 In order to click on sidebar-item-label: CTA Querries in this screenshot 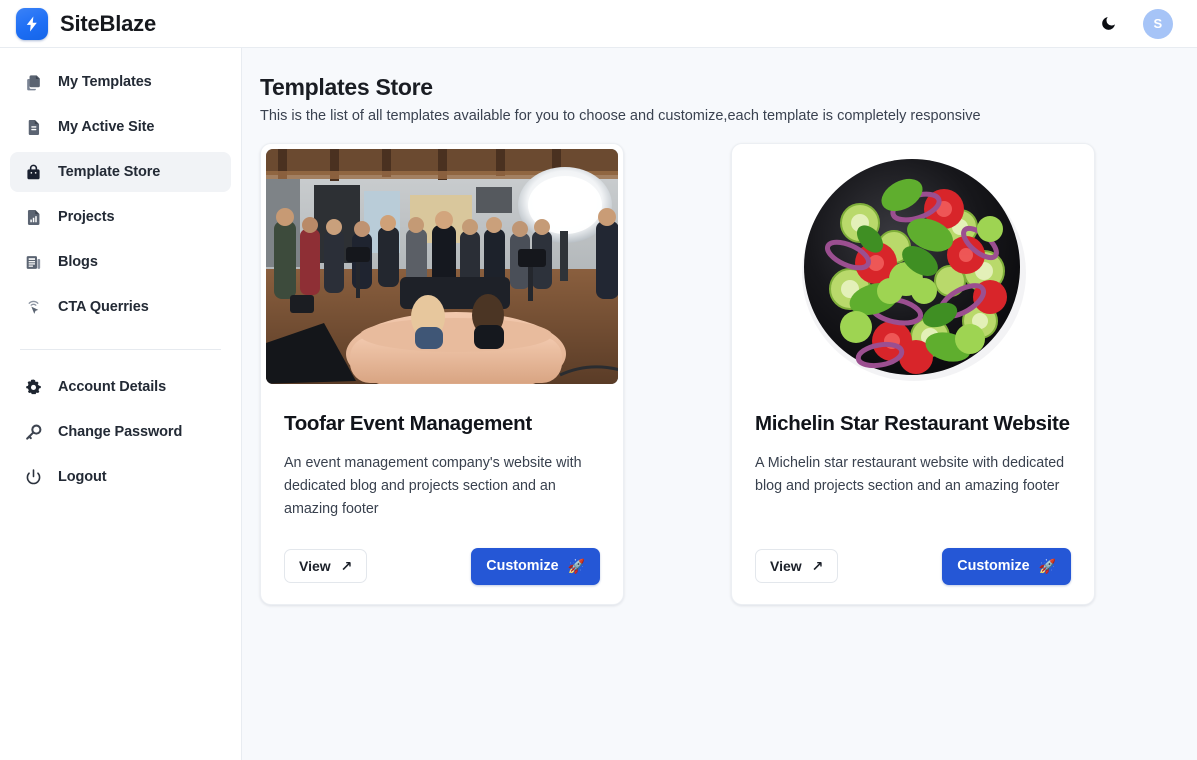, I will do `click(103, 307)`.